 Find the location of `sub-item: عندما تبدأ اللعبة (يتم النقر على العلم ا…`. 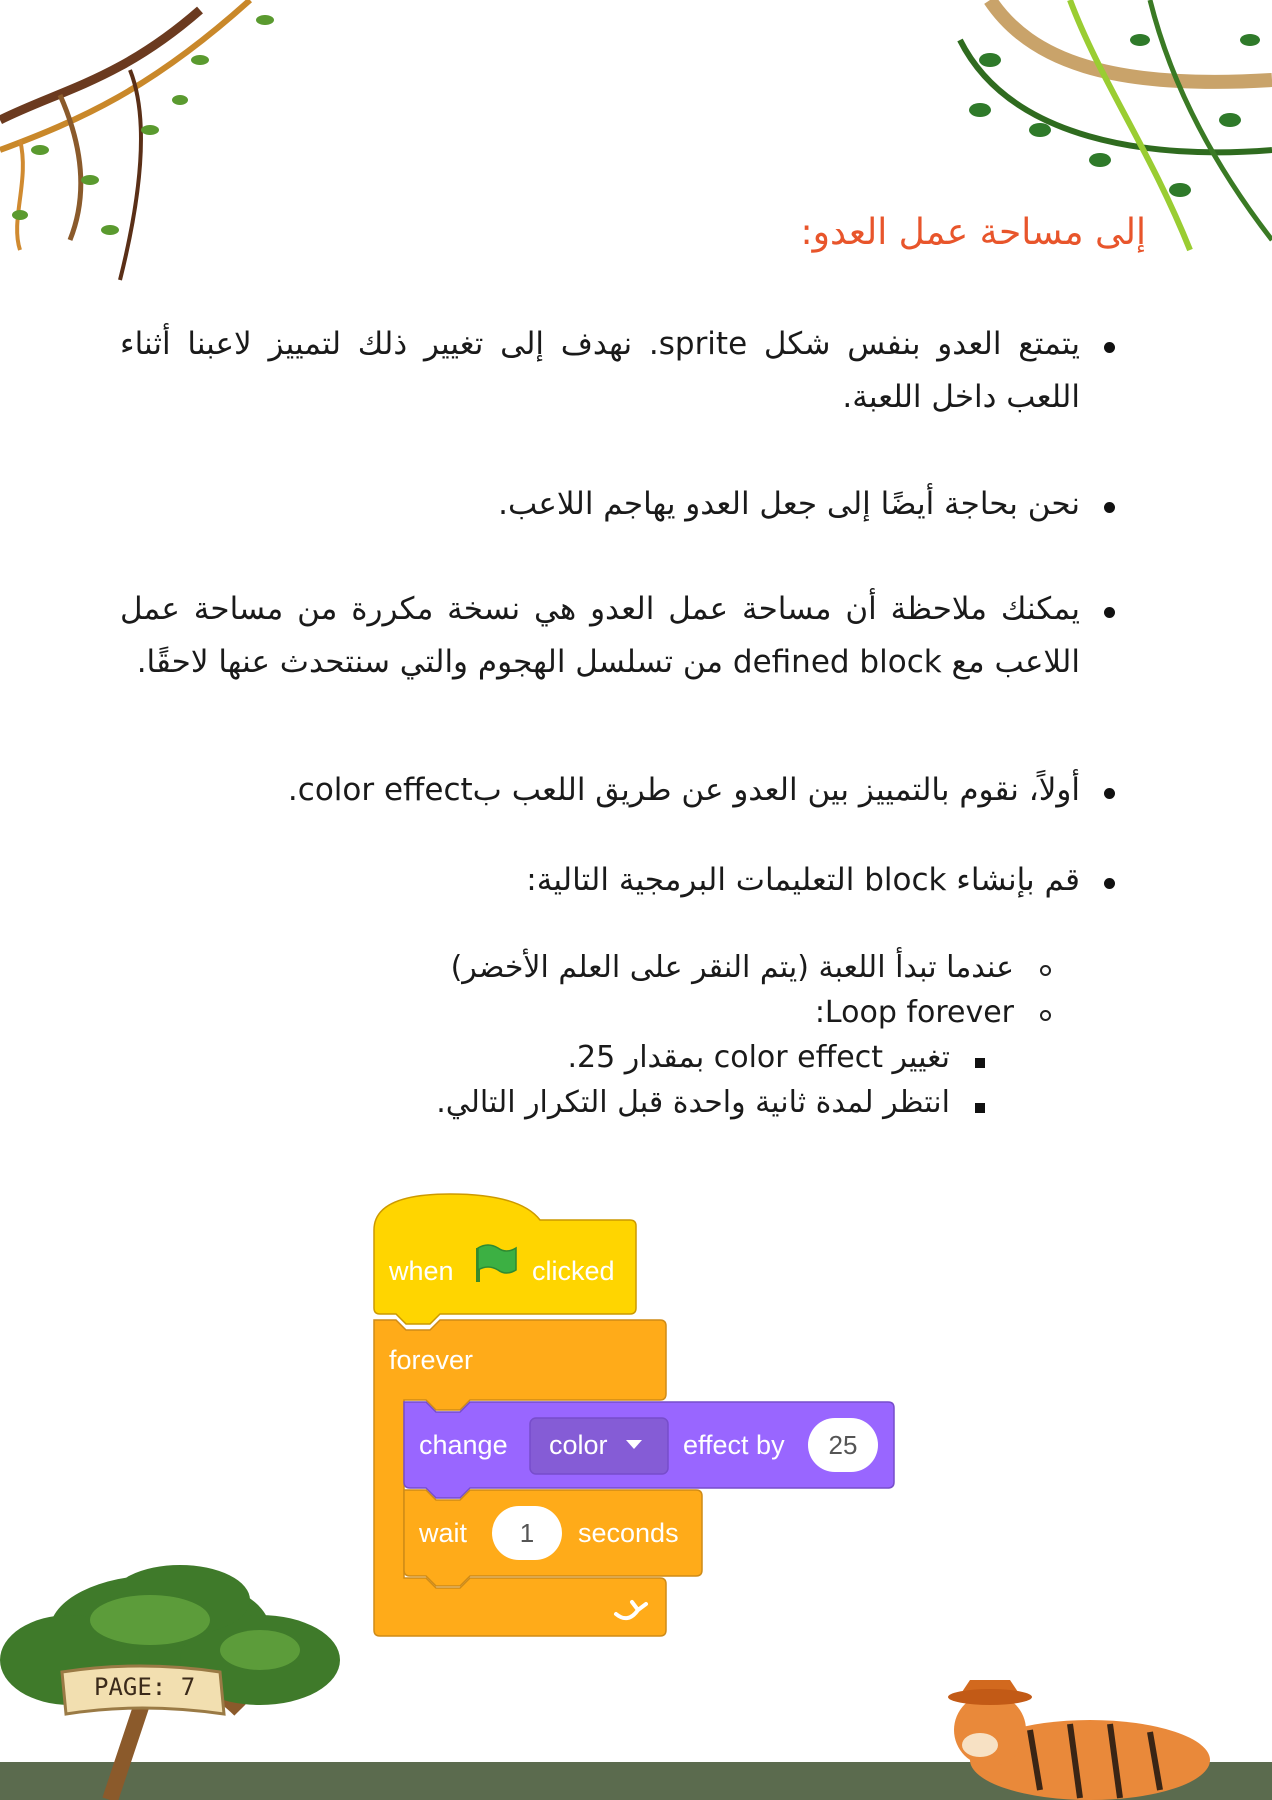

sub-item: عندما تبدأ اللعبة (يتم النقر على العلم ا… is located at coordinates (732, 967).